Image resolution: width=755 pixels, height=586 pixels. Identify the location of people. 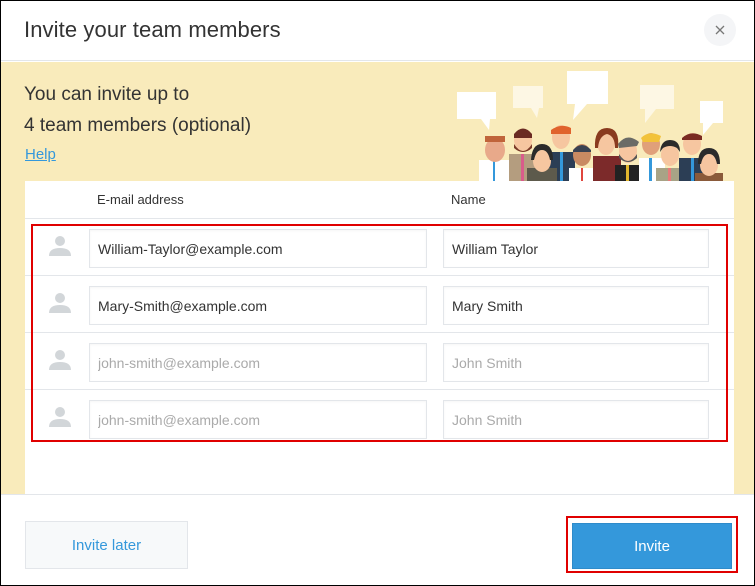
(601, 154).